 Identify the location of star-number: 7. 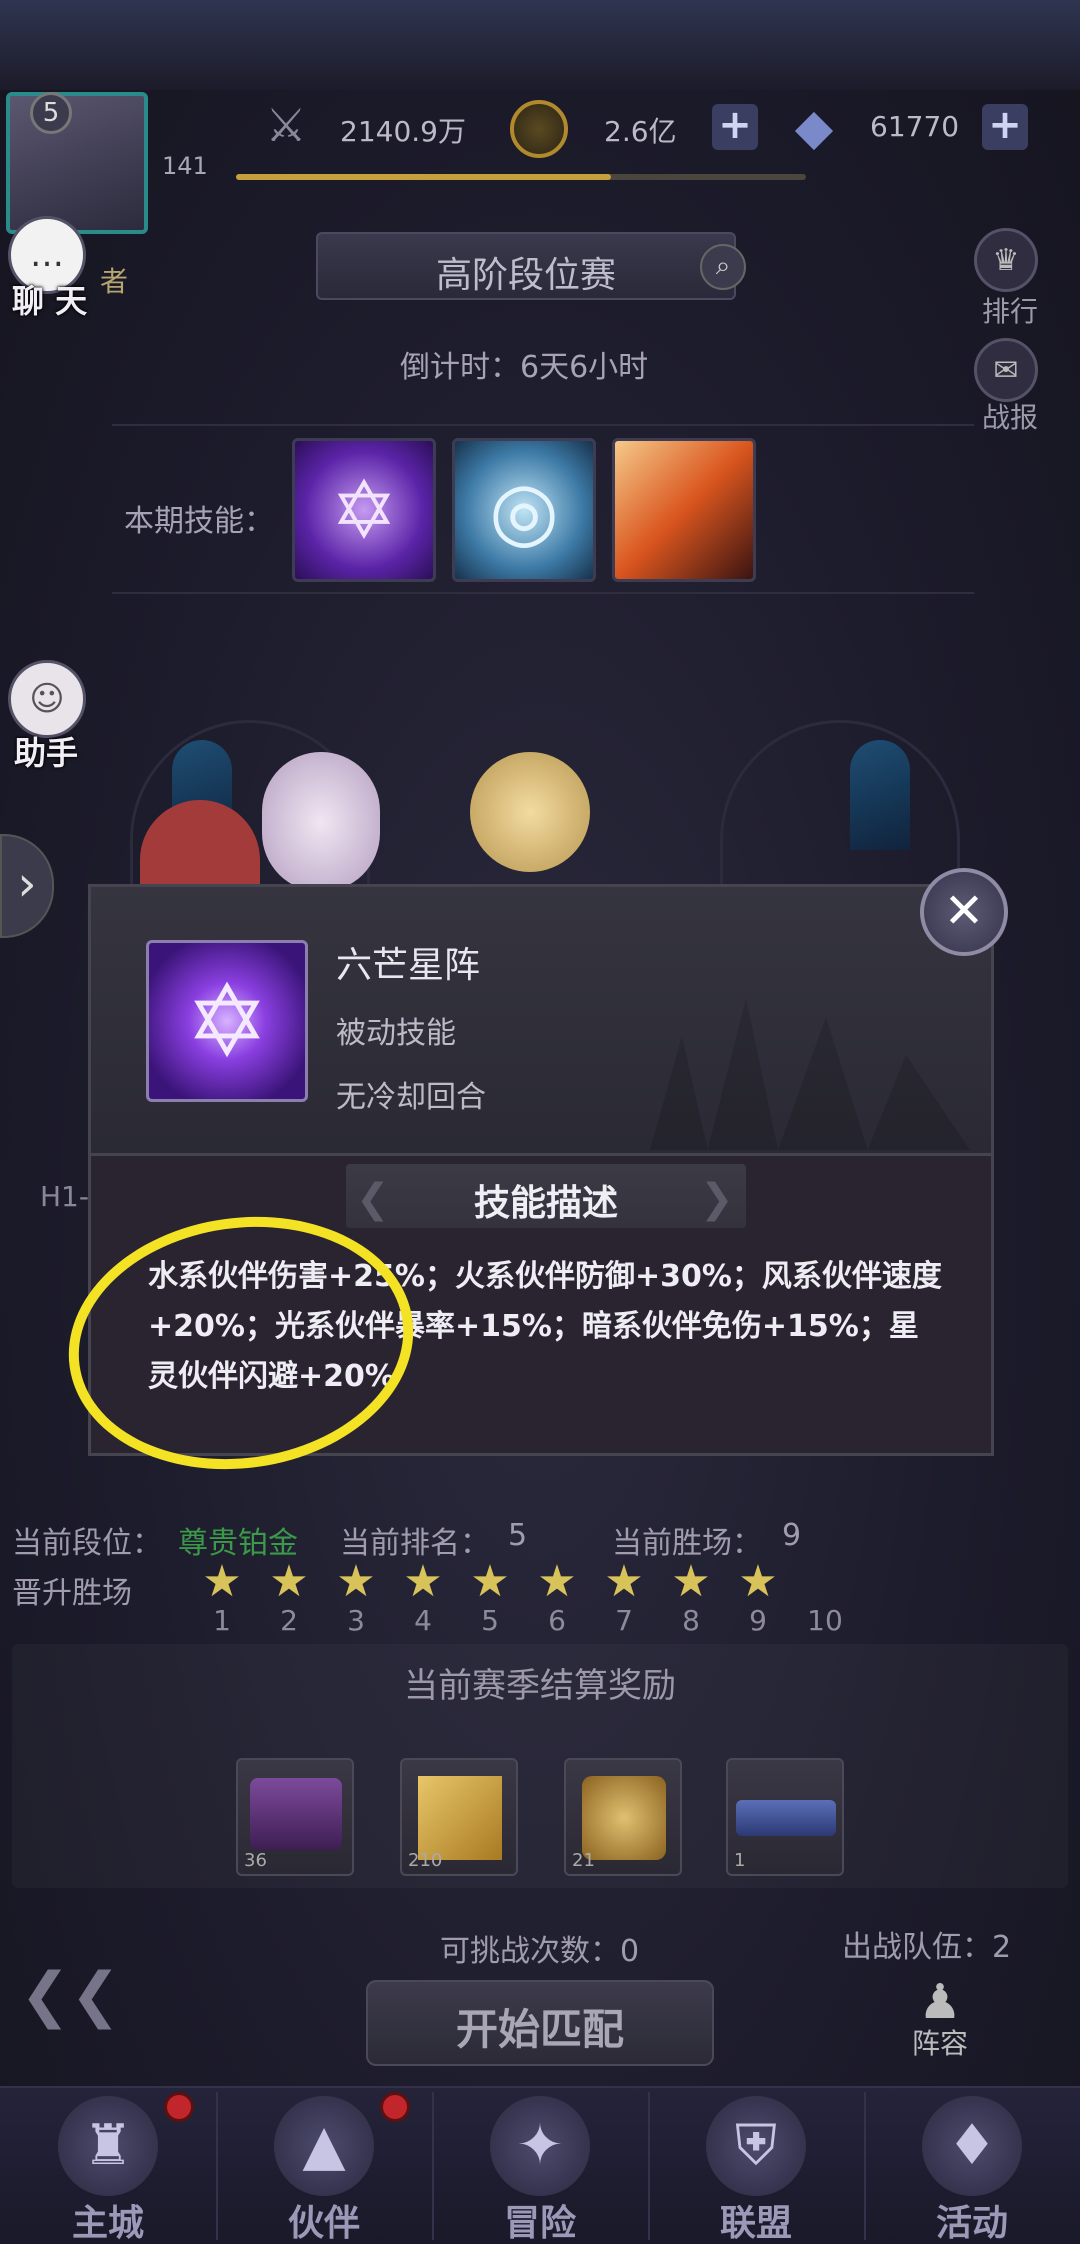
(624, 1620).